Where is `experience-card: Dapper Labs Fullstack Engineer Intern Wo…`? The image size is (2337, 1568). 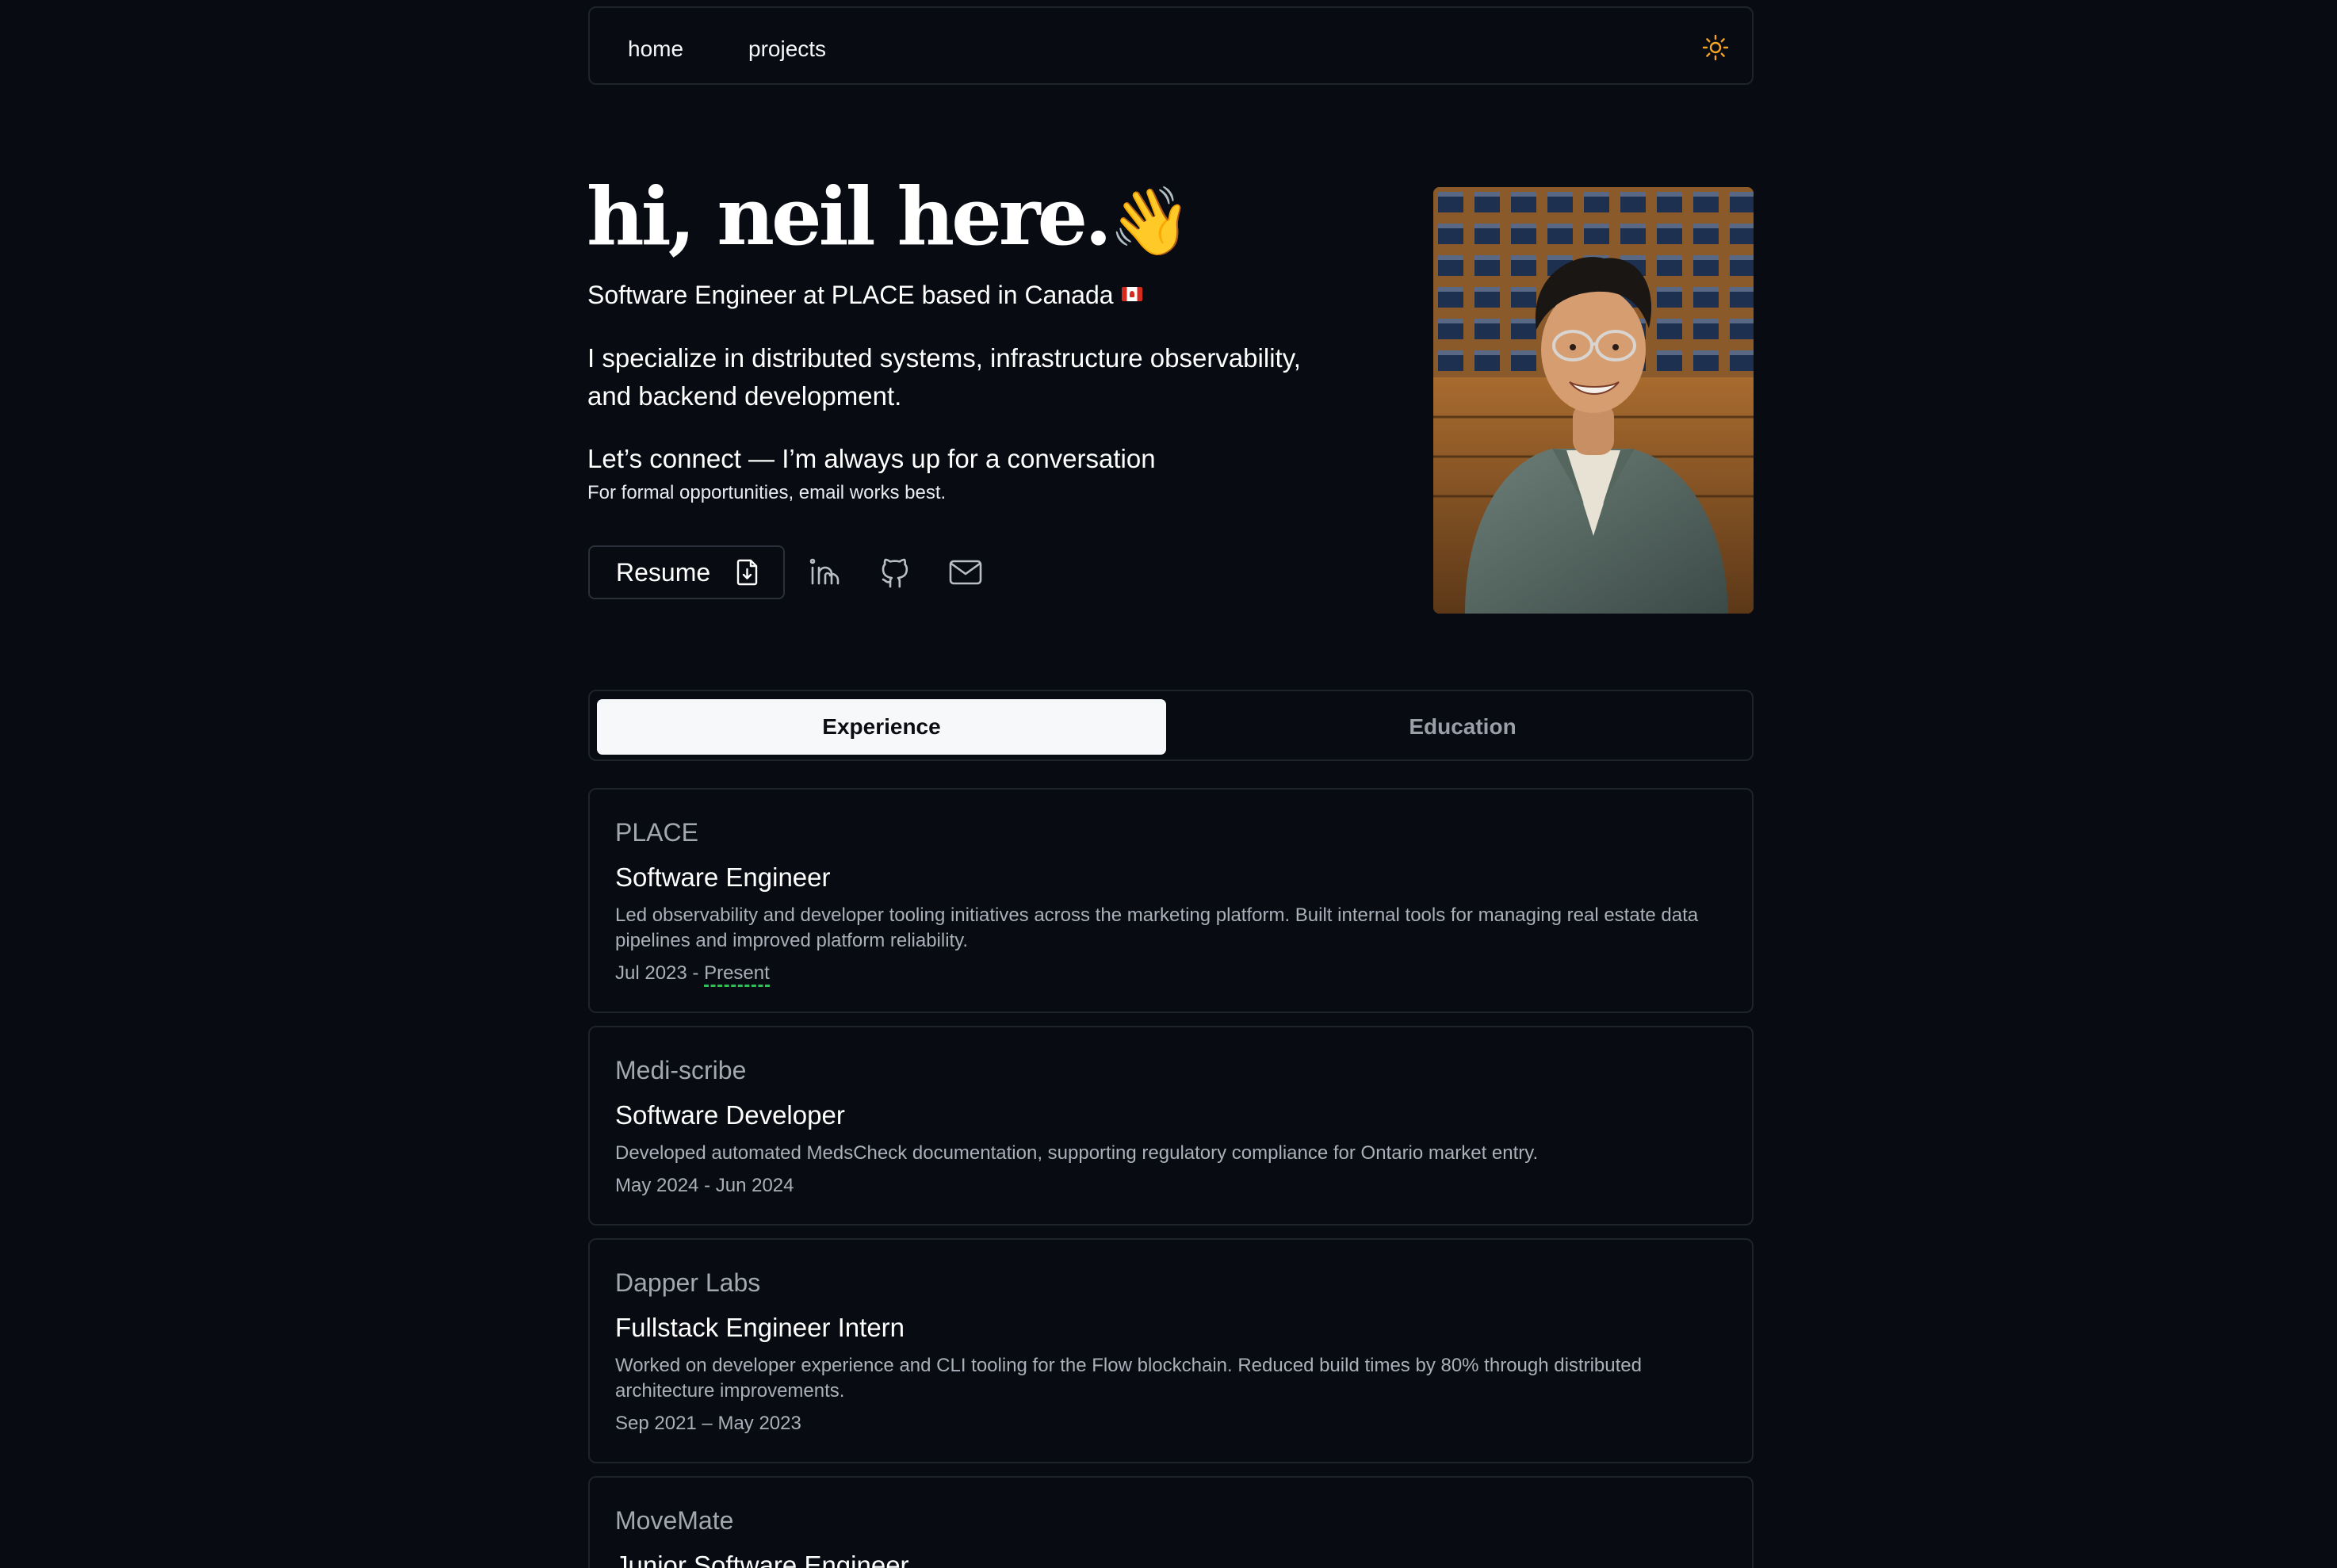
experience-card: Dapper Labs Fullstack Engineer Intern Wo… is located at coordinates (1171, 1351).